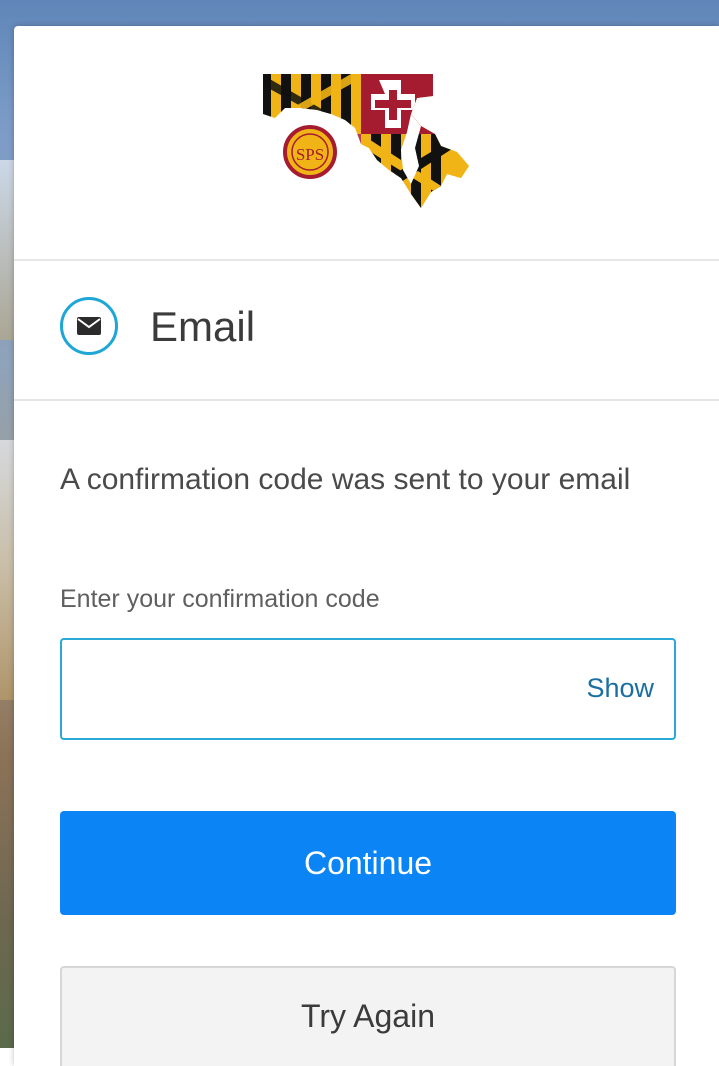  Describe the element at coordinates (620, 688) in the screenshot. I see `show-code-toggle: Show` at that location.